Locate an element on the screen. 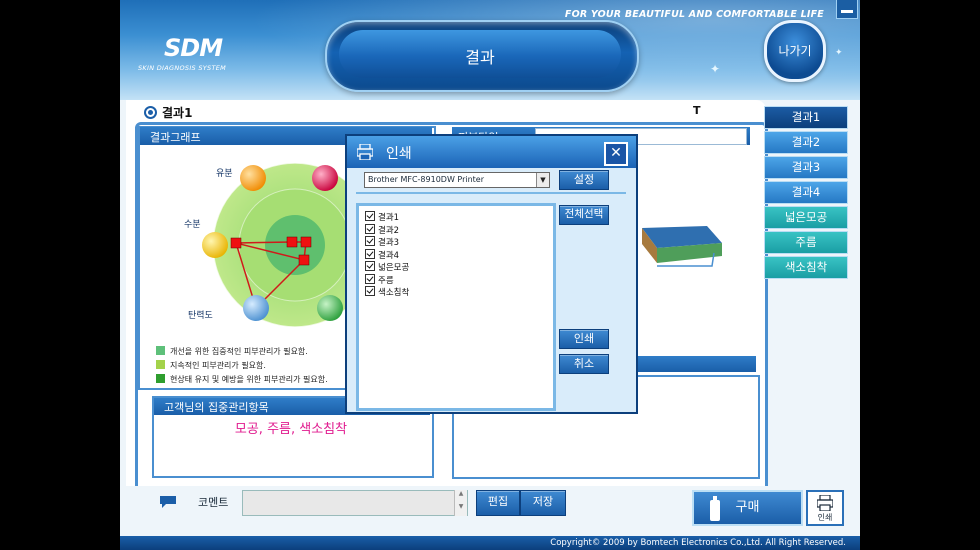  print-item-label: 결과2 is located at coordinates (389, 230).